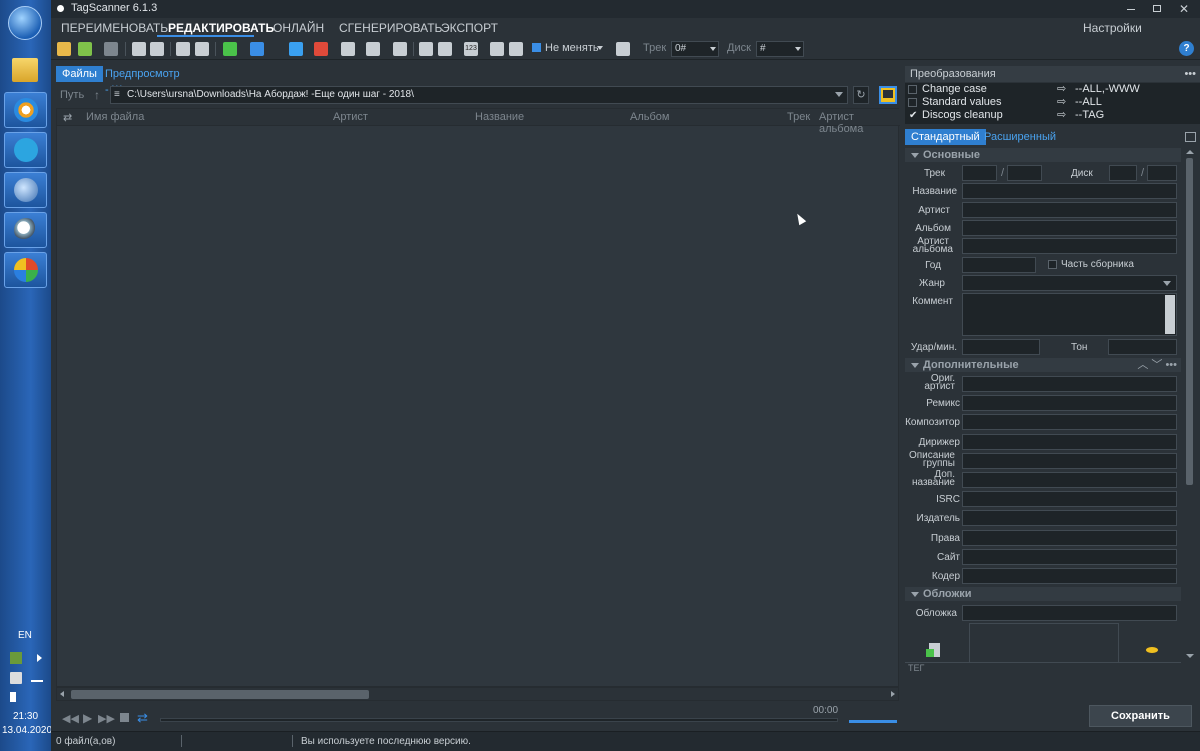 This screenshot has width=1200, height=751. I want to click on menu-edit: РЕДАКТИРОВАТЬ, so click(221, 28).